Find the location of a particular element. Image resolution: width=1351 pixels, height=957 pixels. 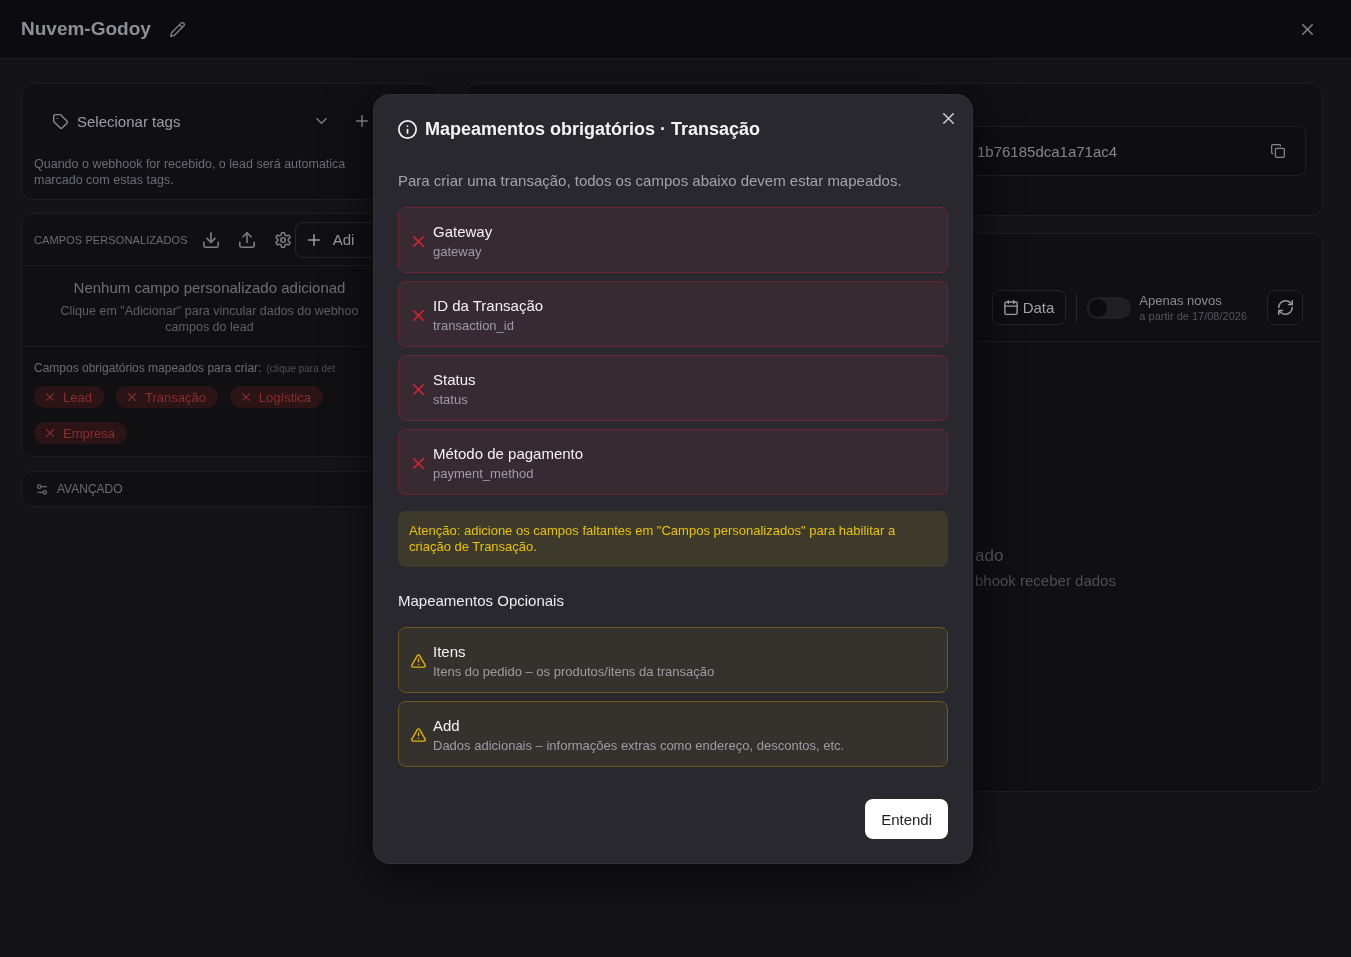

field-key: status is located at coordinates (454, 399).